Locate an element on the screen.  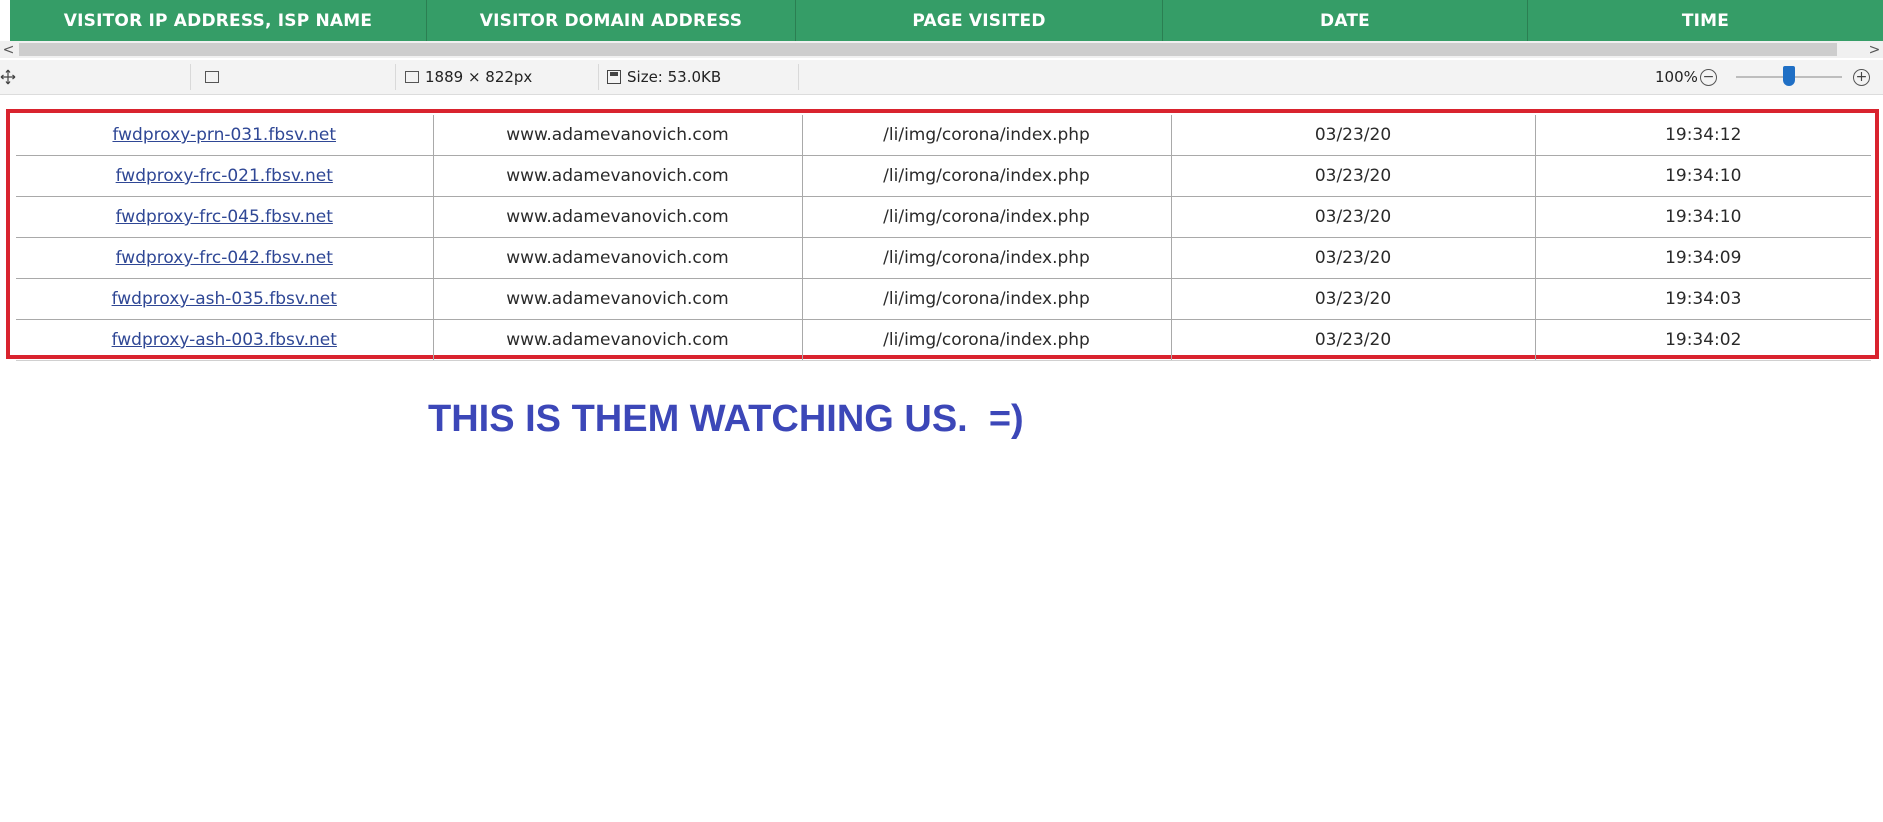
isp-link: fwdproxy-frc-045.fbsv.net is located at coordinates (225, 217).